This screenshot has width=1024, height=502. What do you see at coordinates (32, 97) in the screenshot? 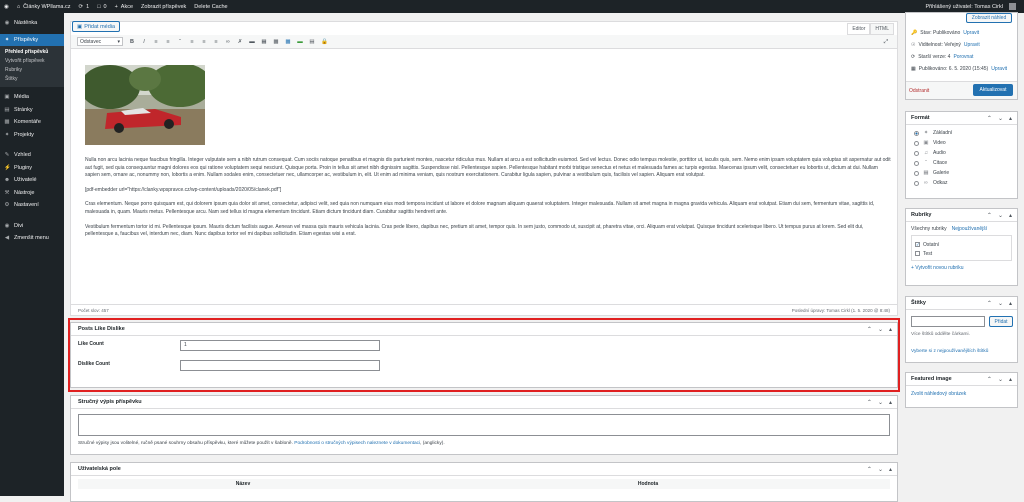
I see `menu-media: ▣ Média` at bounding box center [32, 97].